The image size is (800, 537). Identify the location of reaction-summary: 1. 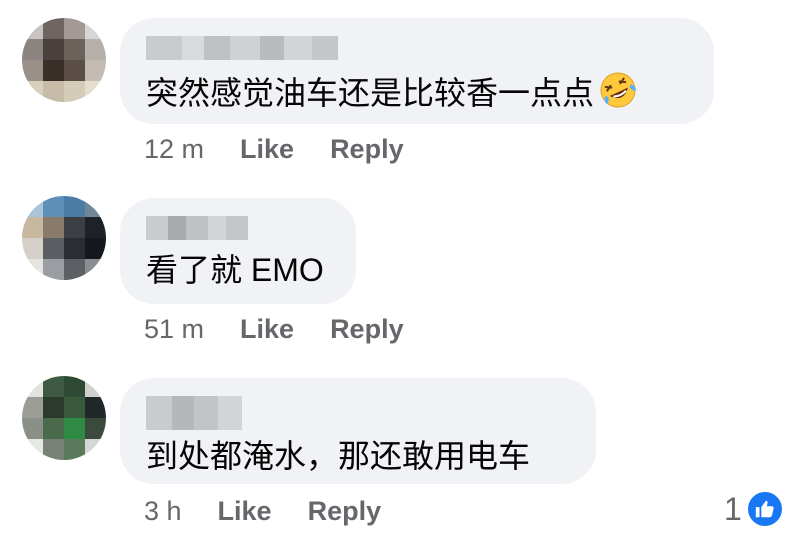
(754, 509).